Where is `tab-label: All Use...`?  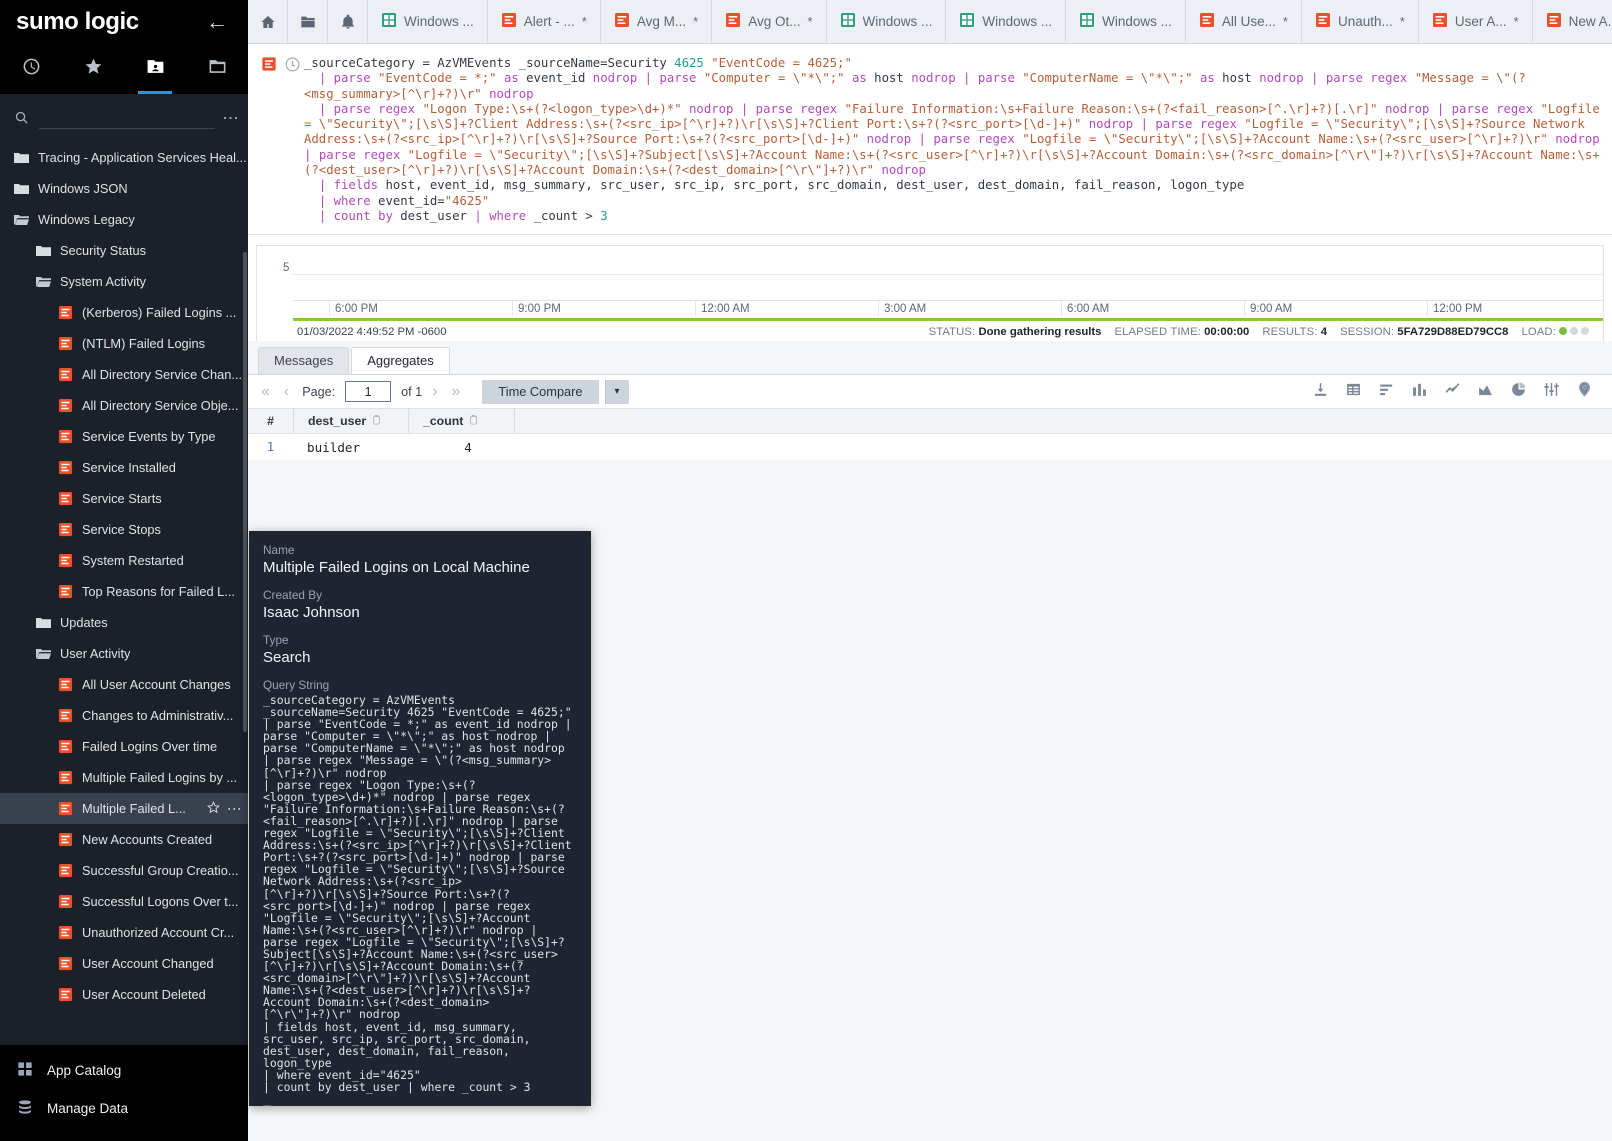 tab-label: All Use... is located at coordinates (1248, 21).